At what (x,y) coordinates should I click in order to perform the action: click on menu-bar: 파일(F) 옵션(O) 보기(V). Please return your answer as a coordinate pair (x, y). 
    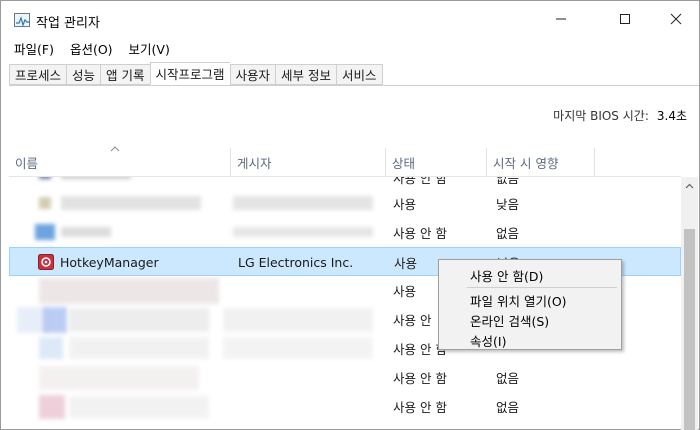
    Looking at the image, I should click on (350, 48).